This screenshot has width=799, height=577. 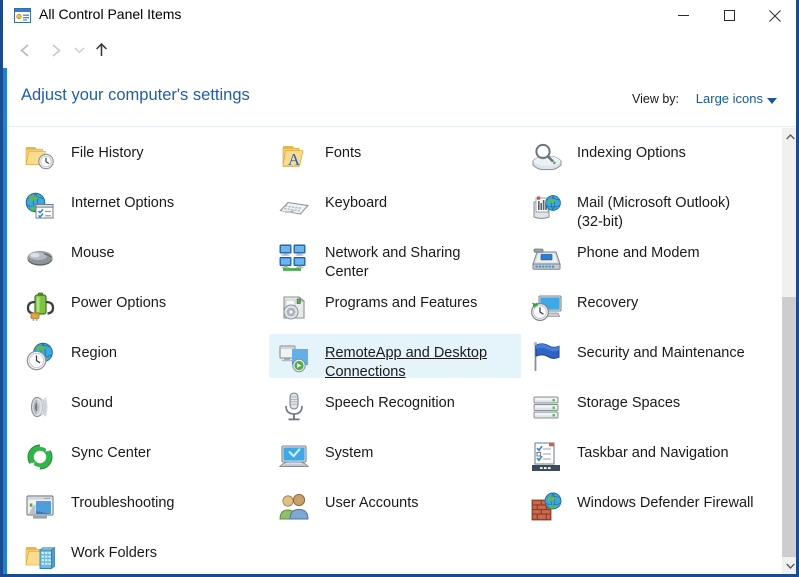 What do you see at coordinates (547, 207) in the screenshot?
I see `mail-icon` at bounding box center [547, 207].